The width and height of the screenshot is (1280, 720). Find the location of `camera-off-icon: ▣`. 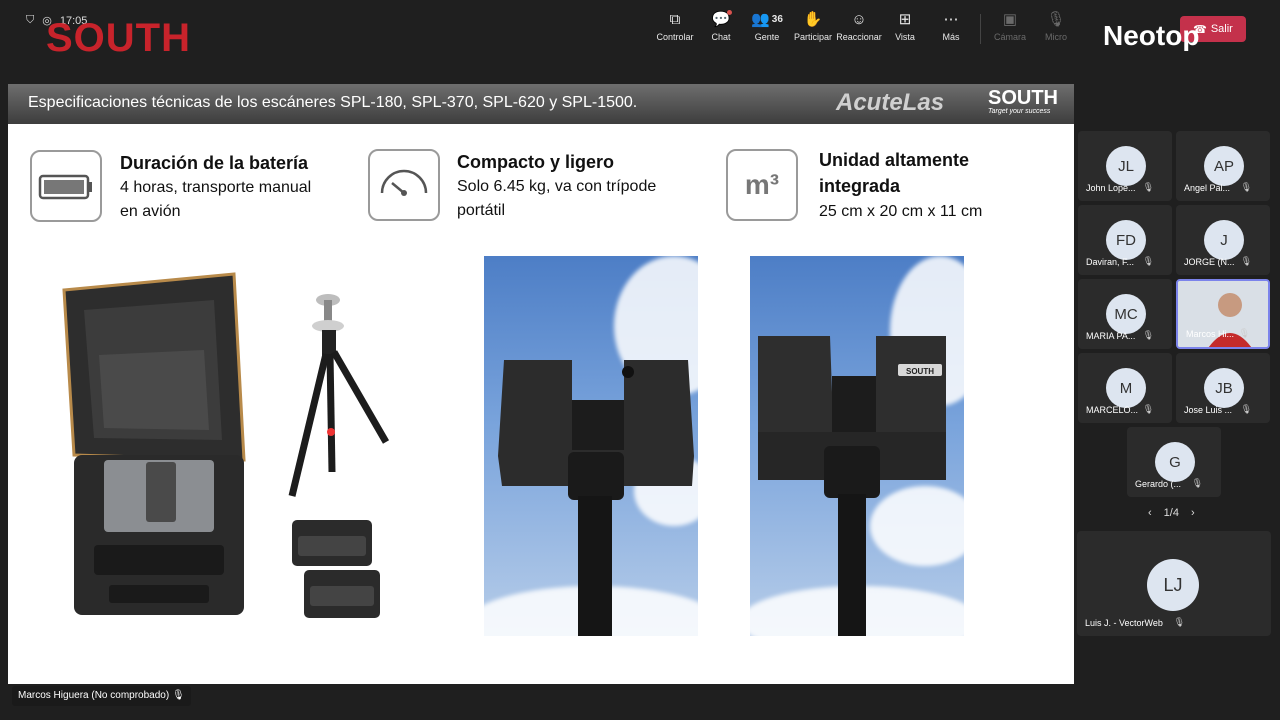

camera-off-icon: ▣ is located at coordinates (1010, 19).